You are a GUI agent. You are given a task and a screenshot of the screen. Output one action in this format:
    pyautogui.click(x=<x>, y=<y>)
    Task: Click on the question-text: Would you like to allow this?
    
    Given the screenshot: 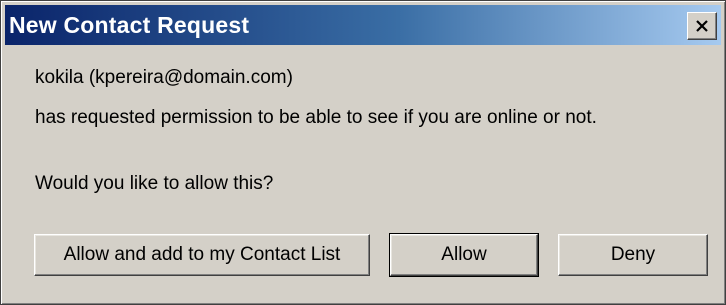 What is the action you would take?
    pyautogui.click(x=154, y=183)
    